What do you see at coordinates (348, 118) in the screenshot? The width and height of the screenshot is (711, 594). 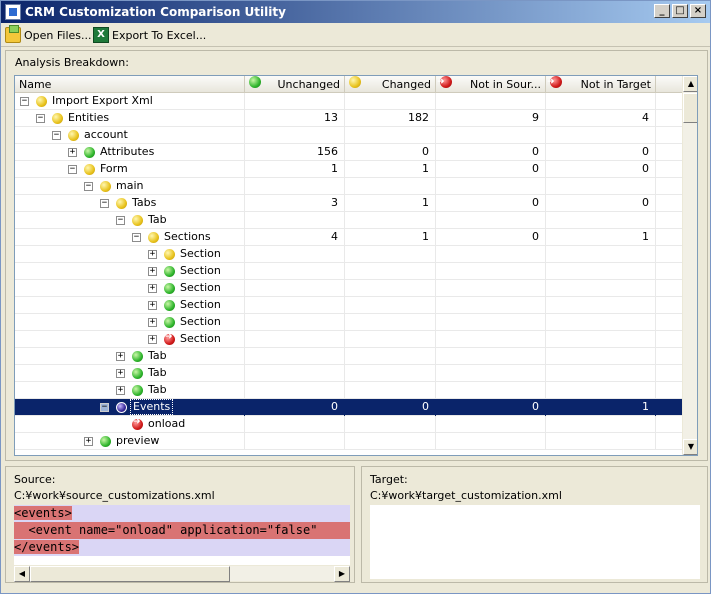 I see `tree-row: − Entities 13 182 9 4` at bounding box center [348, 118].